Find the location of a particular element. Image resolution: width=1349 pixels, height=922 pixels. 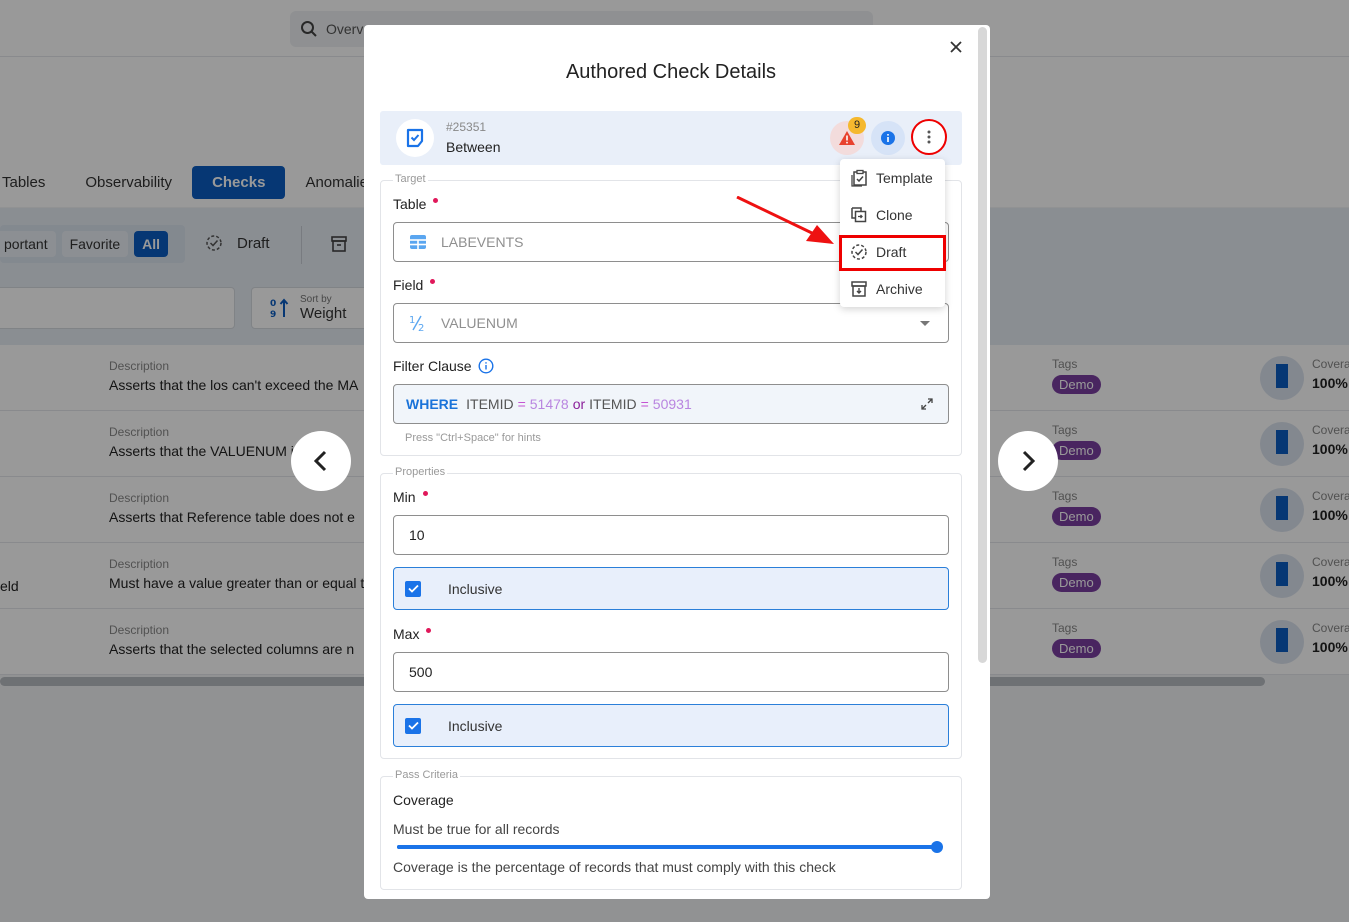

max-input: 500 is located at coordinates (671, 672).